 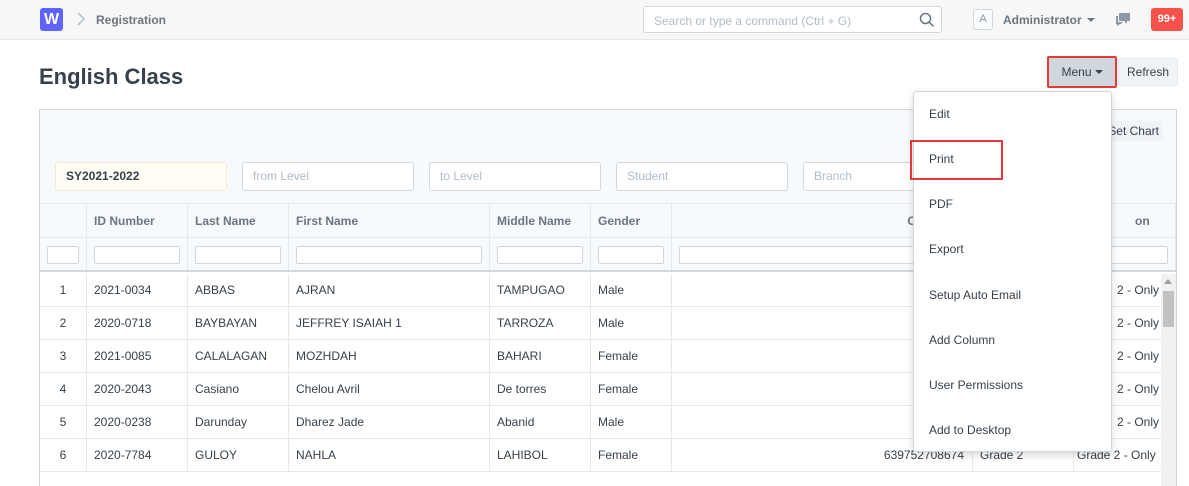 What do you see at coordinates (1168, 380) in the screenshot?
I see `vertical-scrollbar` at bounding box center [1168, 380].